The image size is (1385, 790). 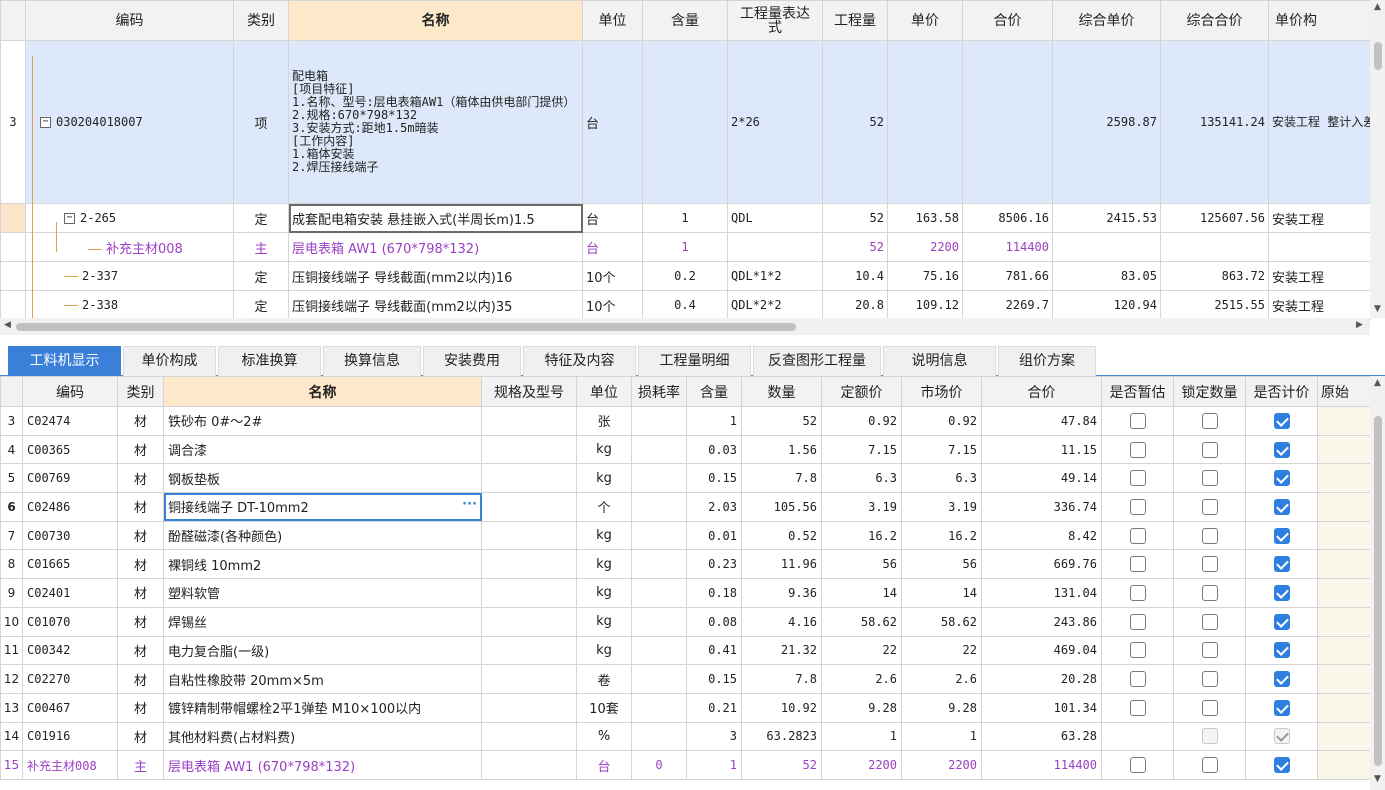 I want to click on col-price-struct-header: 单价构, so click(x=1319, y=20).